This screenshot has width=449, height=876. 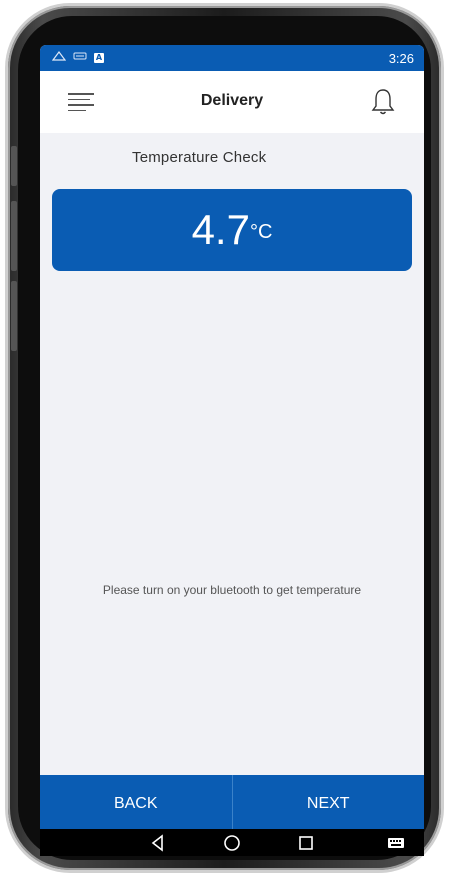 What do you see at coordinates (59, 58) in the screenshot?
I see `signal-icon` at bounding box center [59, 58].